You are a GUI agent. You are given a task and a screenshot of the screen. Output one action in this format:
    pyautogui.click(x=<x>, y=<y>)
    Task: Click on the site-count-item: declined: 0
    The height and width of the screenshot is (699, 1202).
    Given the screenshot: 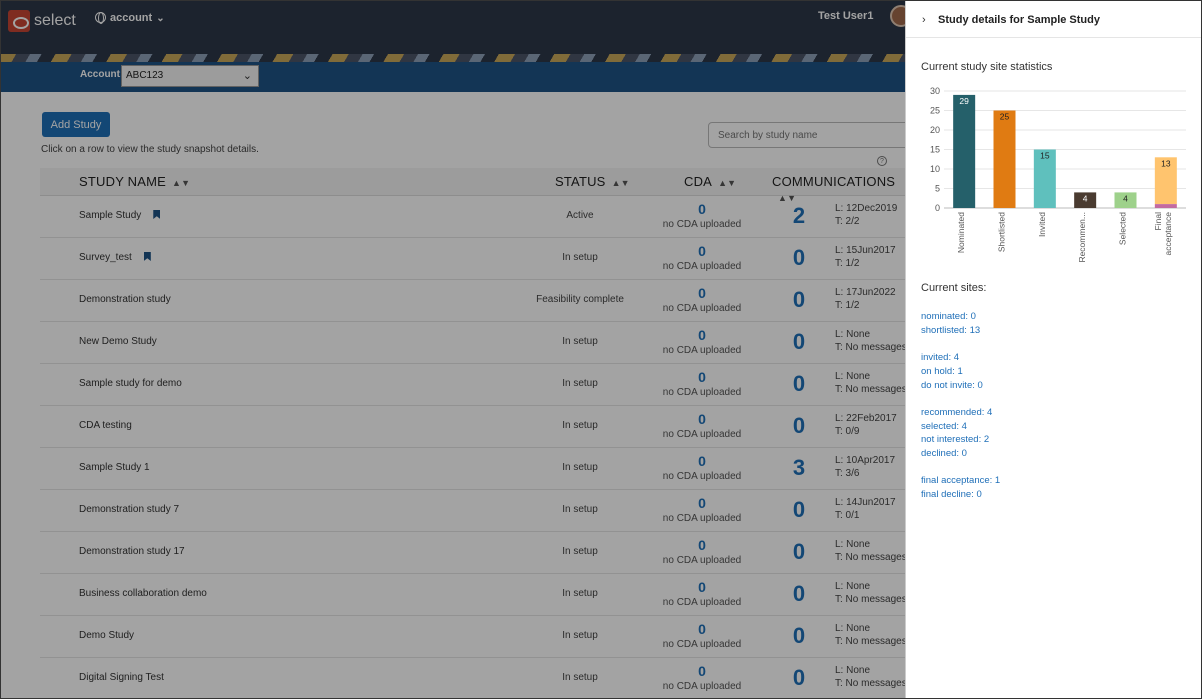 What is the action you would take?
    pyautogui.click(x=944, y=453)
    